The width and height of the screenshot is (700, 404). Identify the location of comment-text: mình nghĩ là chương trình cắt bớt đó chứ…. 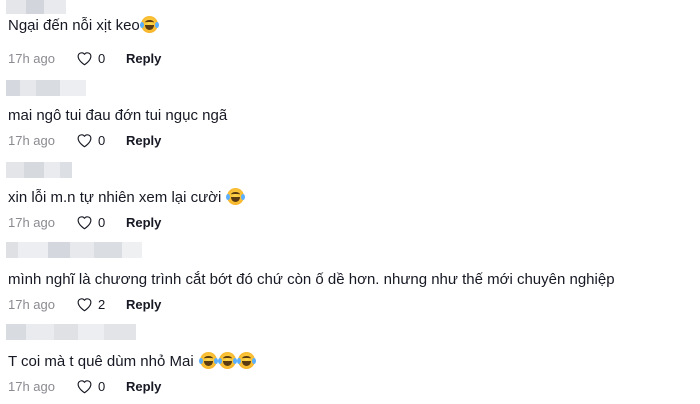
(311, 280).